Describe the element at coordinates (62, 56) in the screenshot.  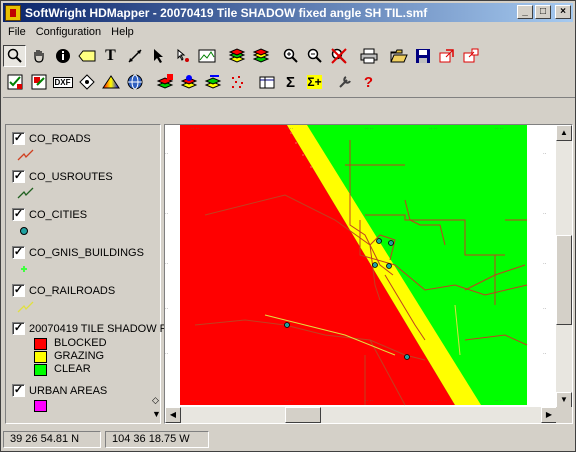
I see `info-icon` at that location.